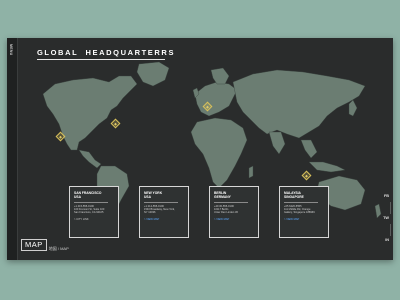 The image size is (400, 300). Describe the element at coordinates (299, 104) in the screenshot. I see `continent-asia` at that location.